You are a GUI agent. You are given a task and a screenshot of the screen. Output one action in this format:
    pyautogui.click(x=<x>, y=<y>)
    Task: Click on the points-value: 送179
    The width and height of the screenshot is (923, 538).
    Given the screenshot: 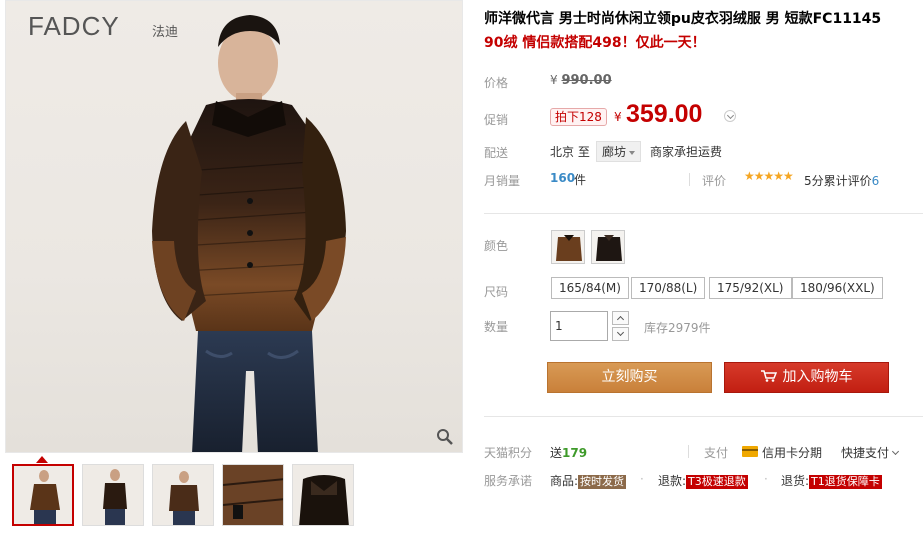 What is the action you would take?
    pyautogui.click(x=568, y=452)
    